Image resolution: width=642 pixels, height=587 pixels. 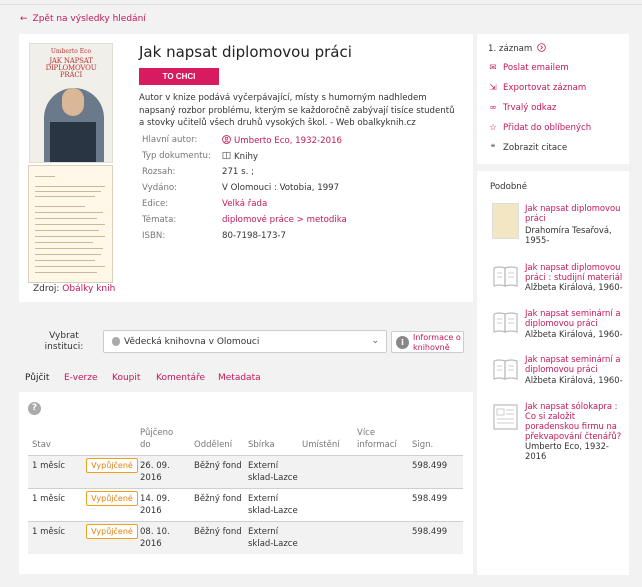 I want to click on similar-title: Jak napsat diplomovou práci, so click(x=574, y=213).